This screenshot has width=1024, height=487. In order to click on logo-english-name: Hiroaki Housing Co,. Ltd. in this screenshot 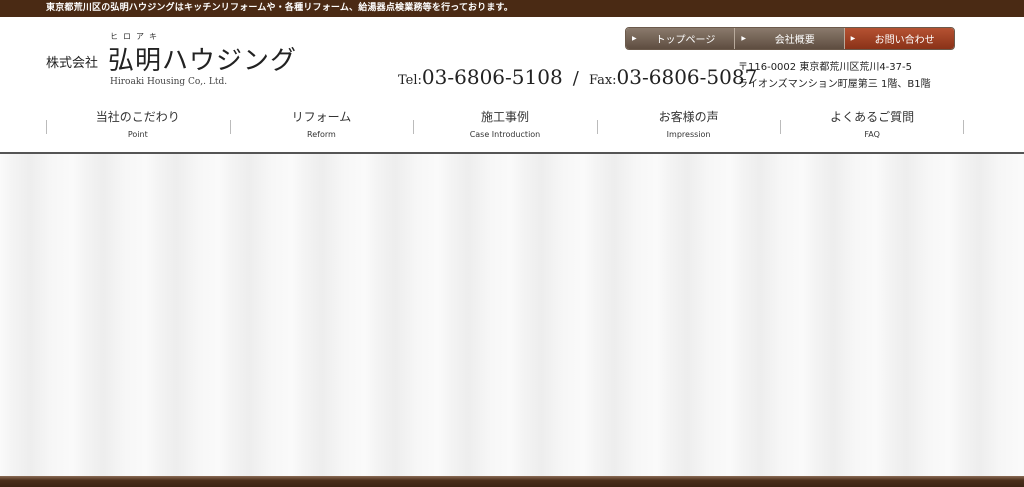, I will do `click(169, 82)`.